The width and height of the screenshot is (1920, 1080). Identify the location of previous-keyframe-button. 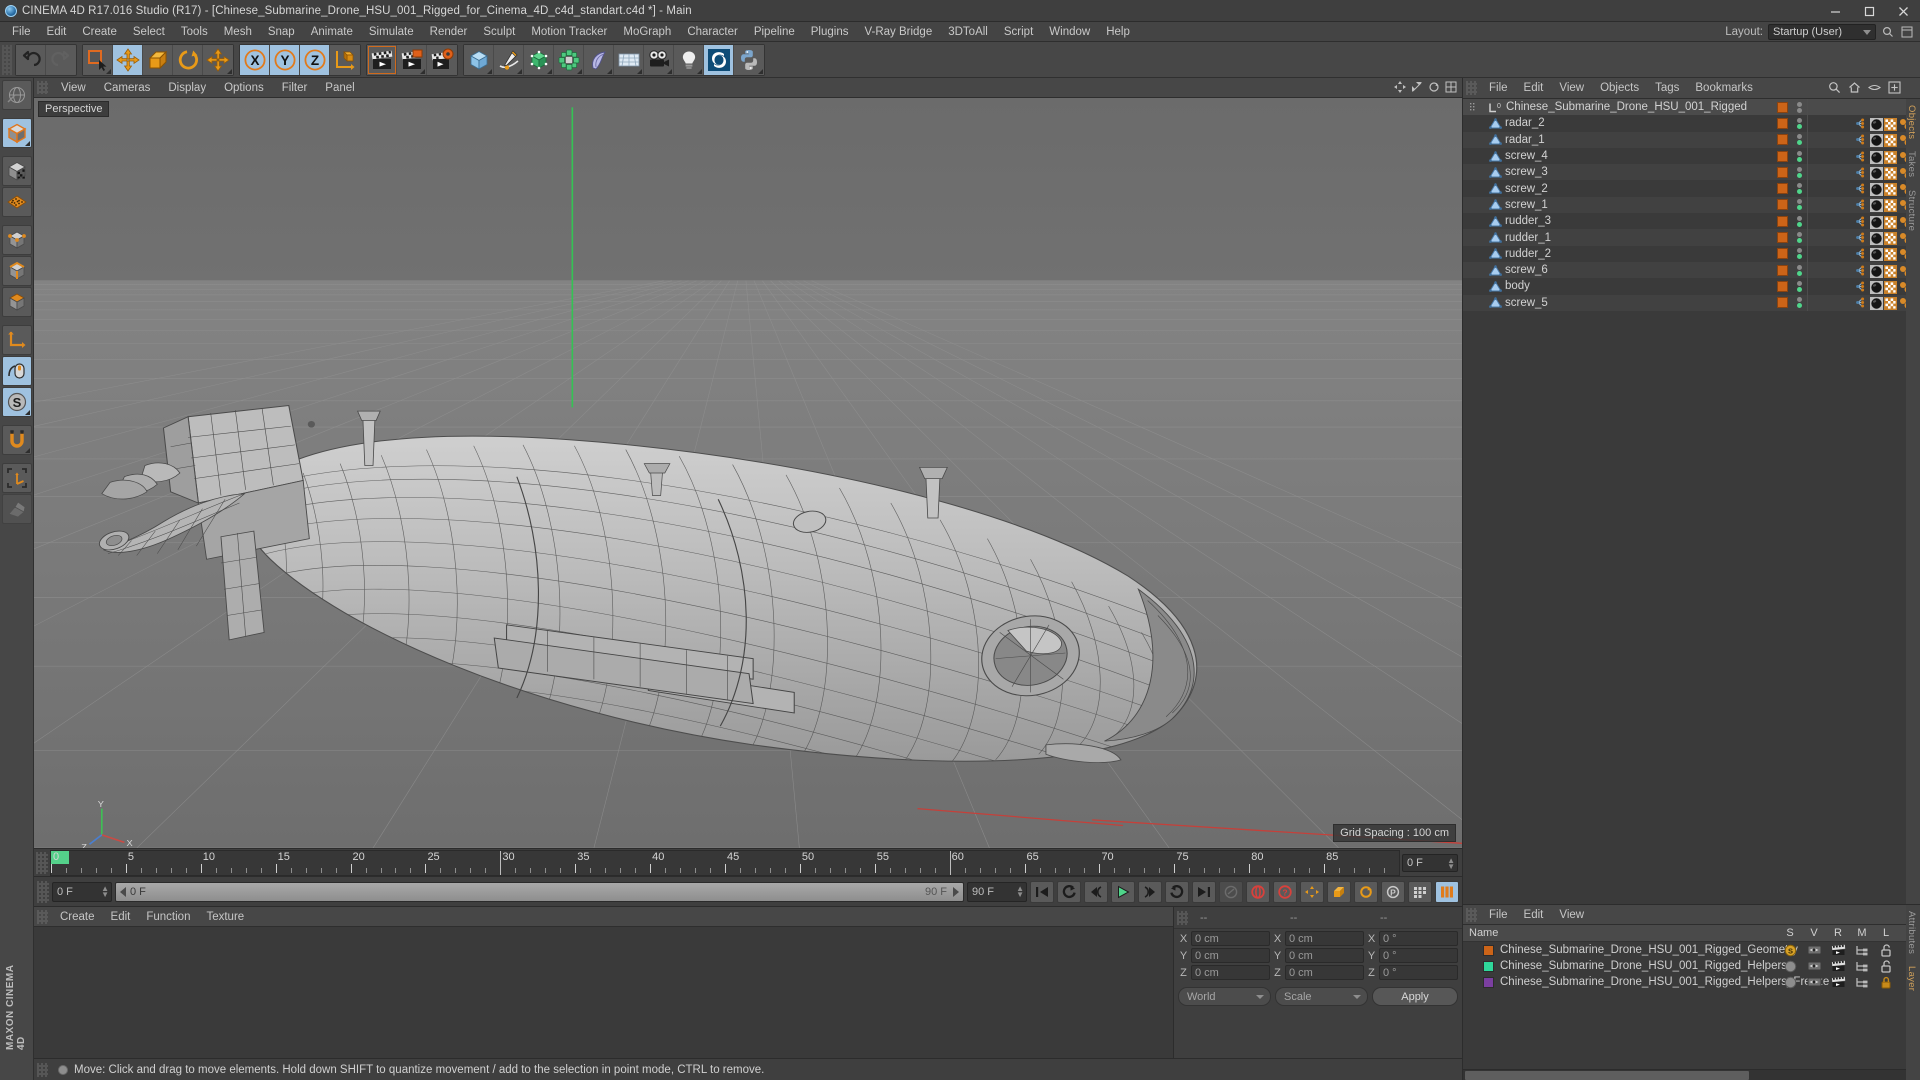
(1069, 891).